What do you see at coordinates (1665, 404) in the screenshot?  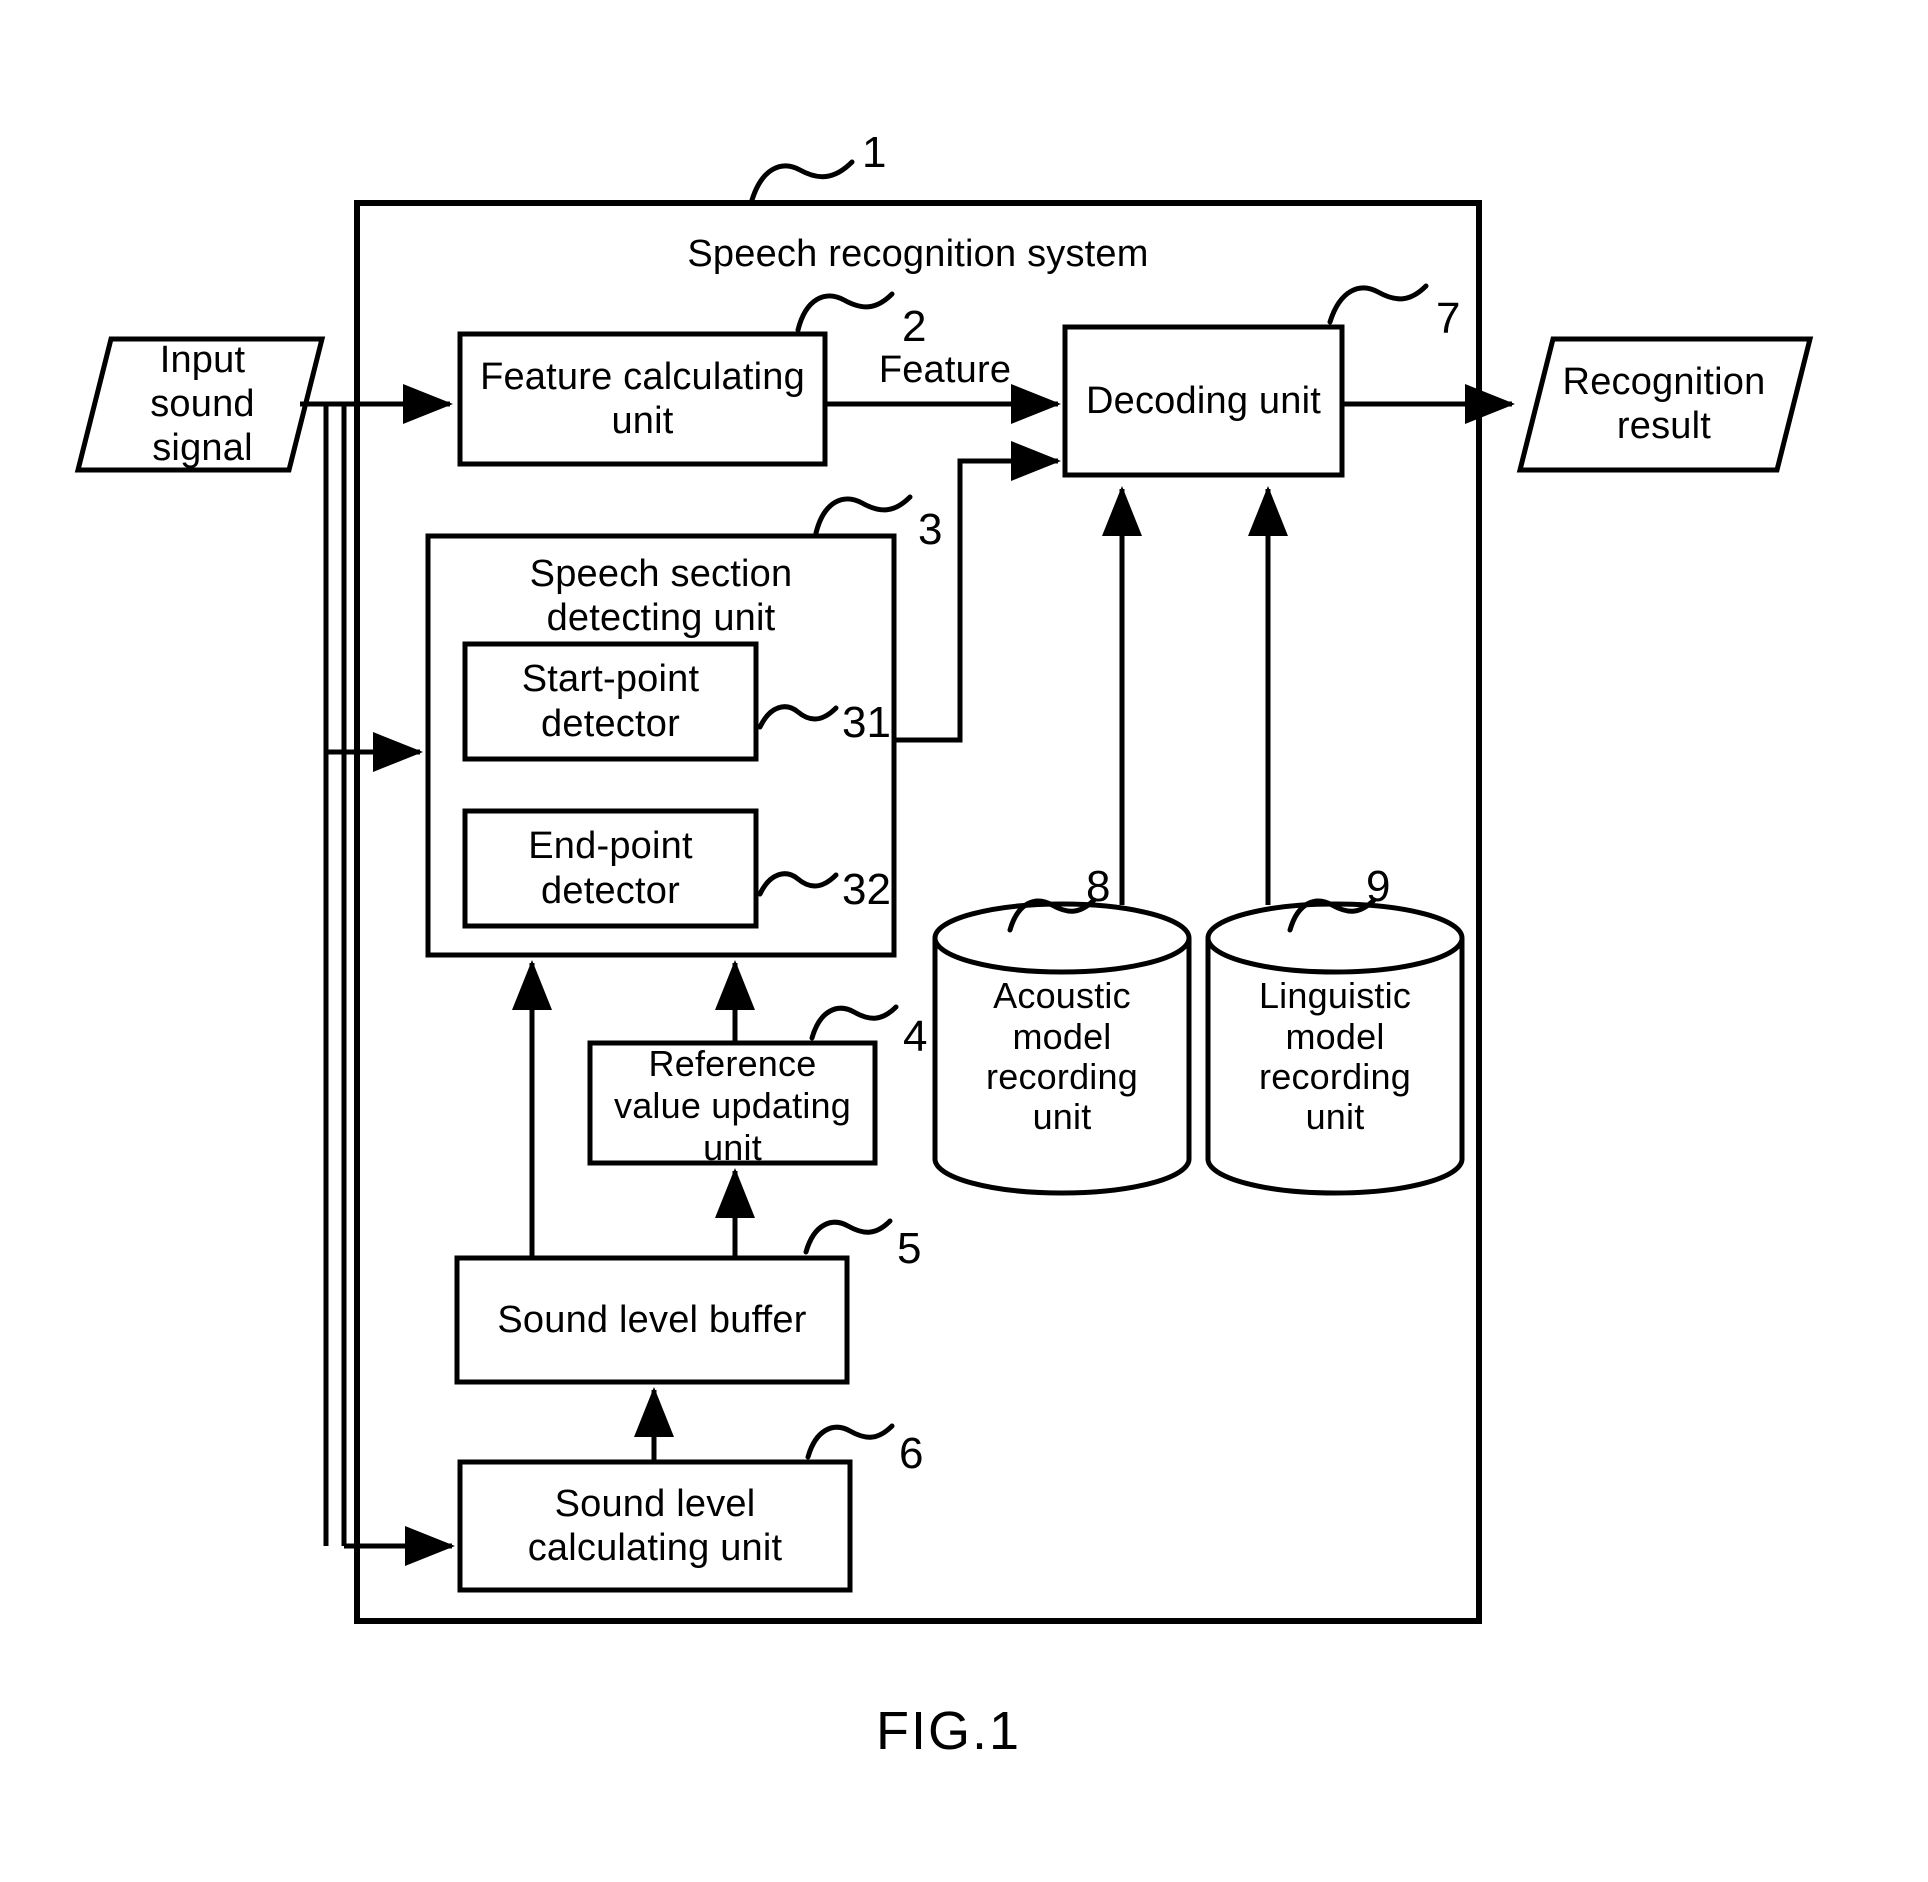 I see `recognition-result-node` at bounding box center [1665, 404].